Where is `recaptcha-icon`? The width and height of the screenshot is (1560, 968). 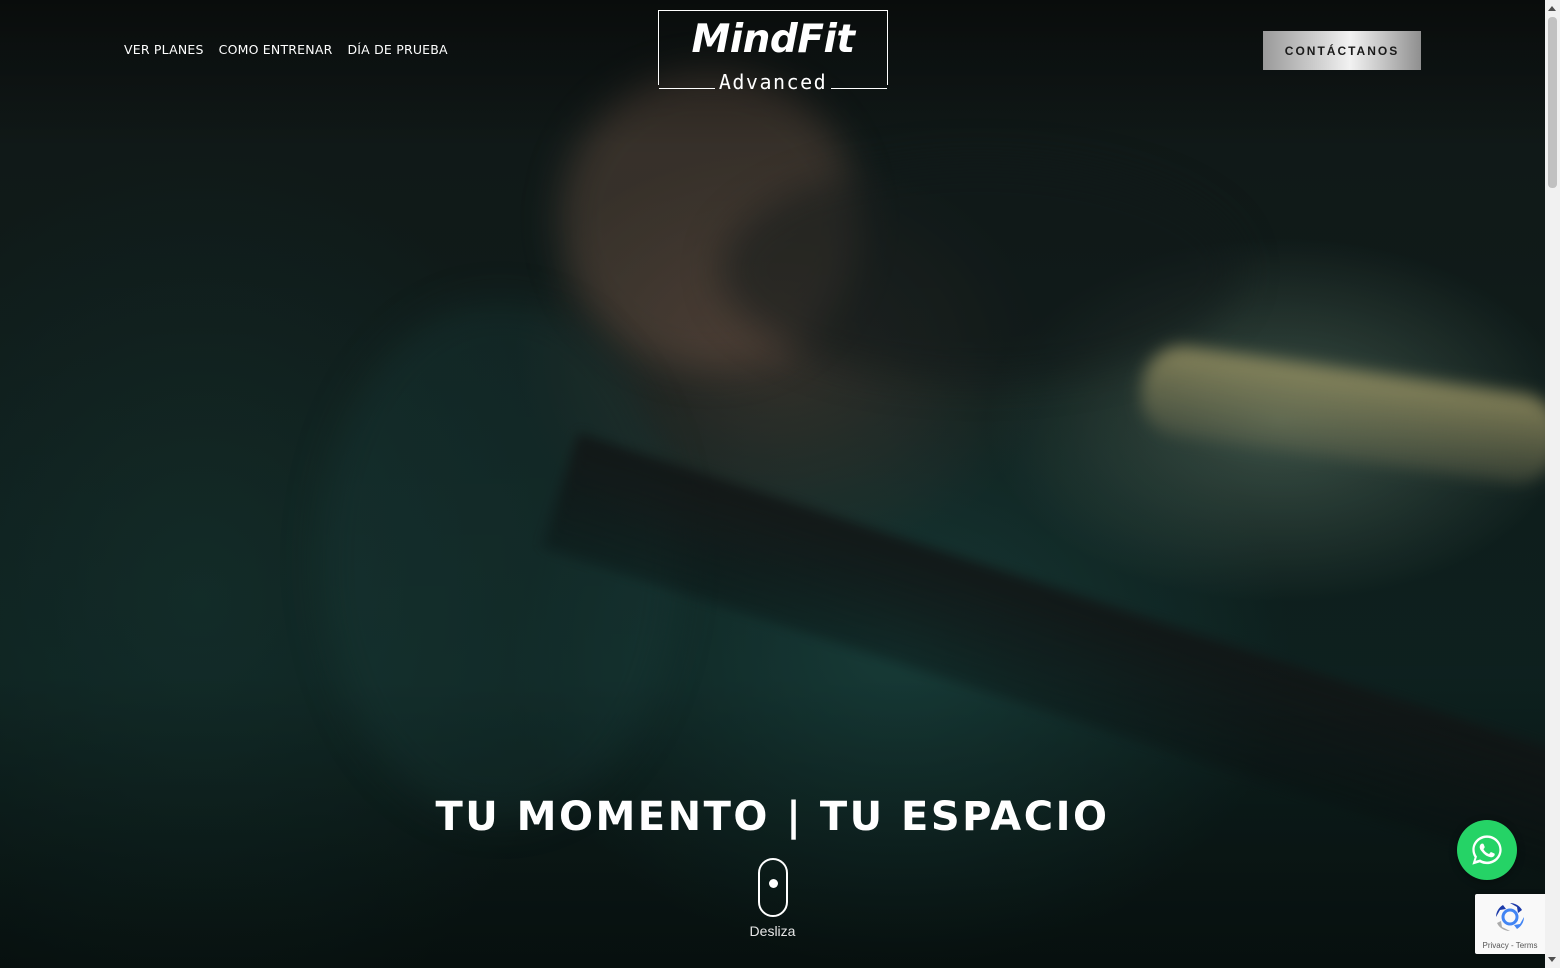 recaptcha-icon is located at coordinates (1510, 917).